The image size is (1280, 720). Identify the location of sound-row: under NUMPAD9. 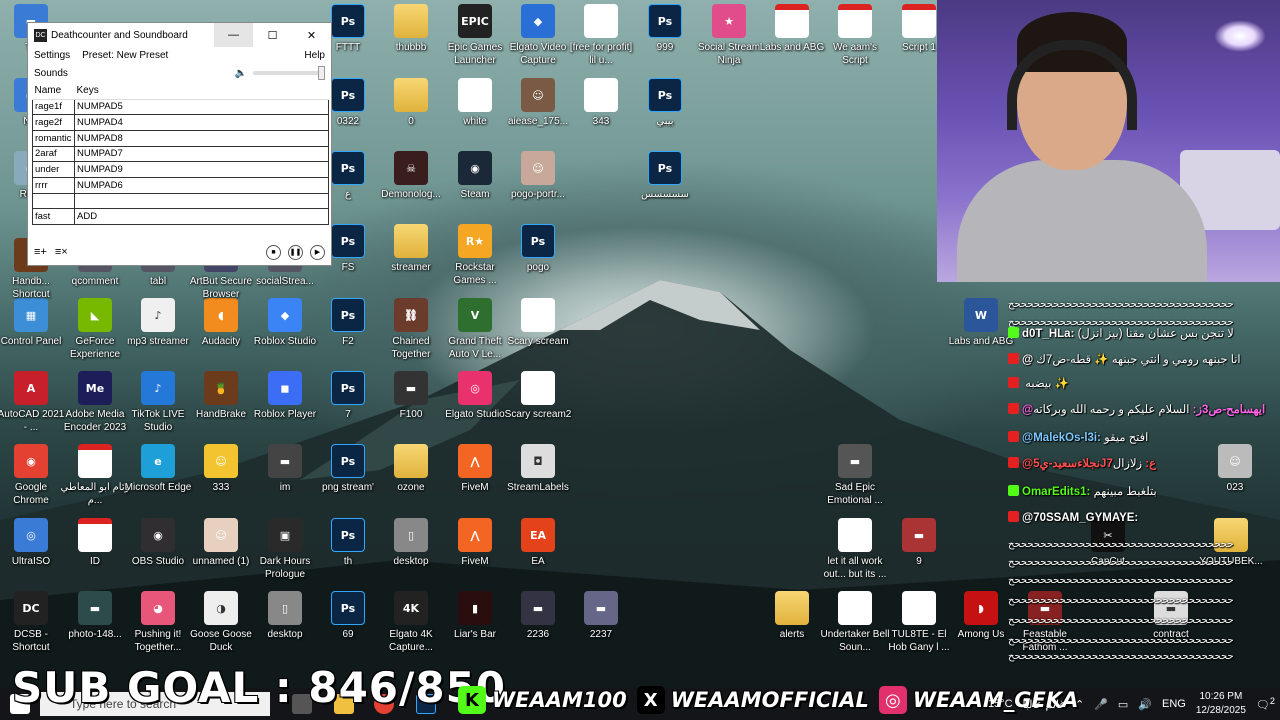
(180, 169).